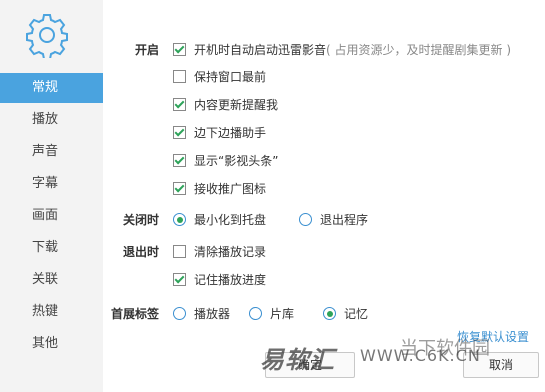 This screenshot has width=545, height=392. Describe the element at coordinates (230, 189) in the screenshot. I see `promo-icon-label: 接收推广图标` at that location.